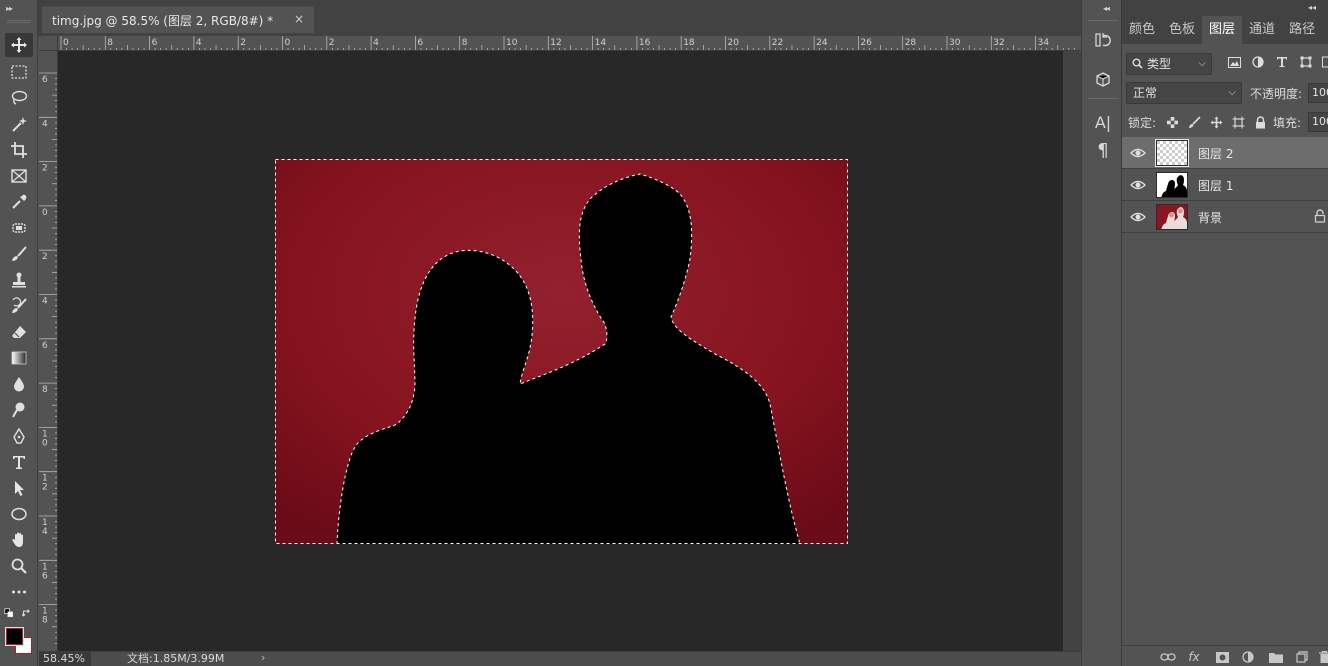  I want to click on document-tab-bar: timg.jpg @ 58.5% (图层 2, RGB/8#) * ×, so click(559, 18).